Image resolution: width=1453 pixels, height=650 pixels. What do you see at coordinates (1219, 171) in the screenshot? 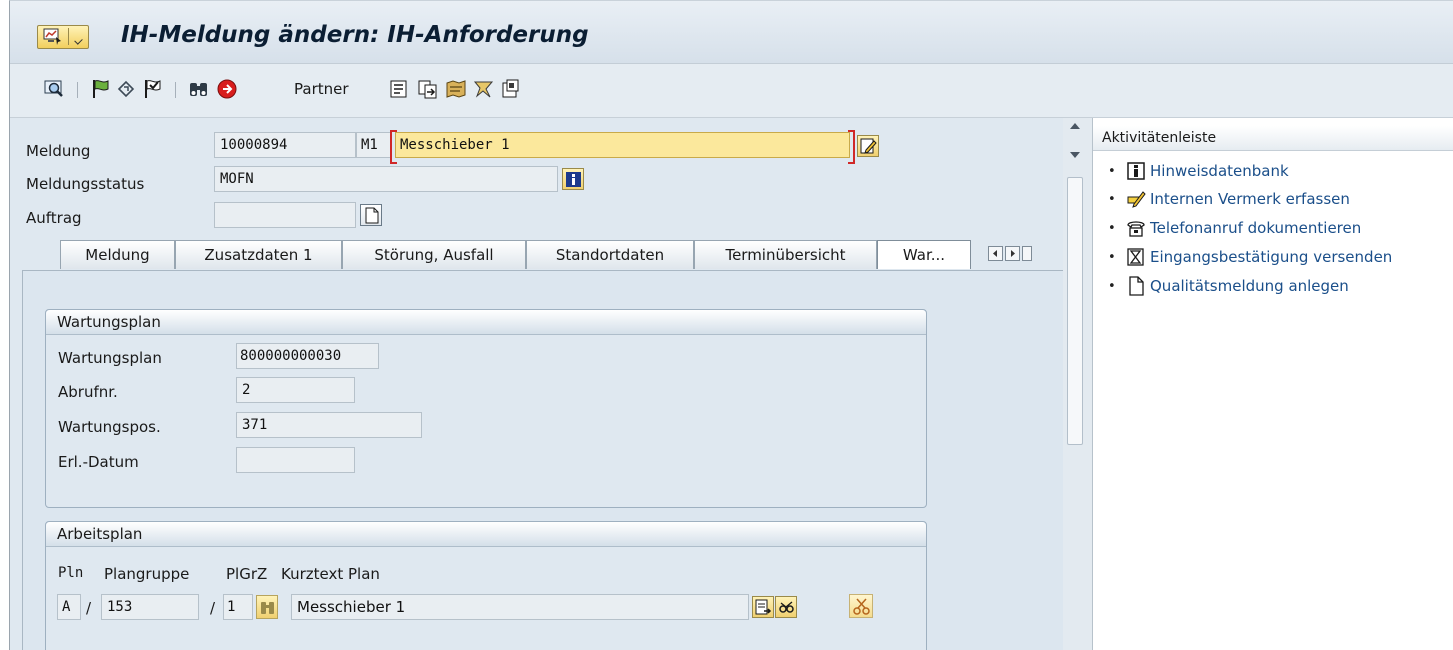
I see `activity-item-label: Hinweisdatenbank` at bounding box center [1219, 171].